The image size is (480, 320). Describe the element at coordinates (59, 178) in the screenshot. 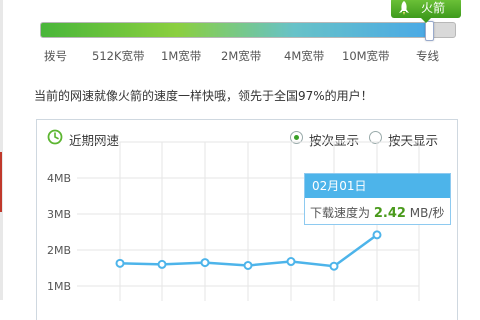

I see `y-tick-label: 4MB` at that location.